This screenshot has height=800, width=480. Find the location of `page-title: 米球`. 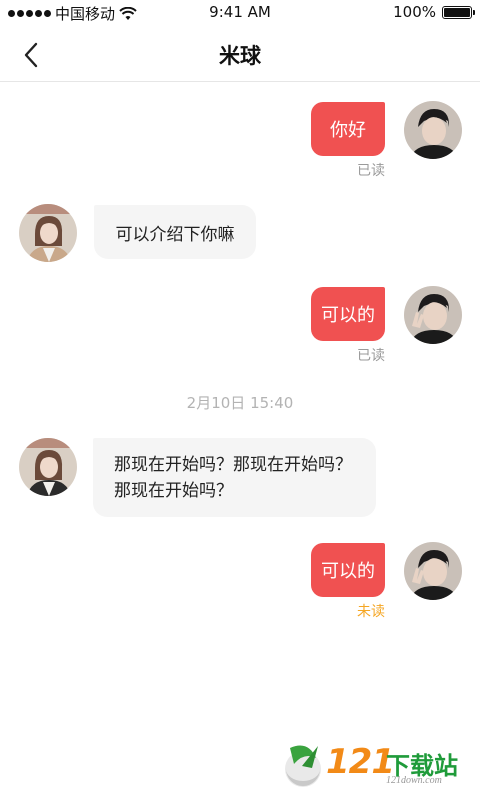

page-title: 米球 is located at coordinates (240, 56).